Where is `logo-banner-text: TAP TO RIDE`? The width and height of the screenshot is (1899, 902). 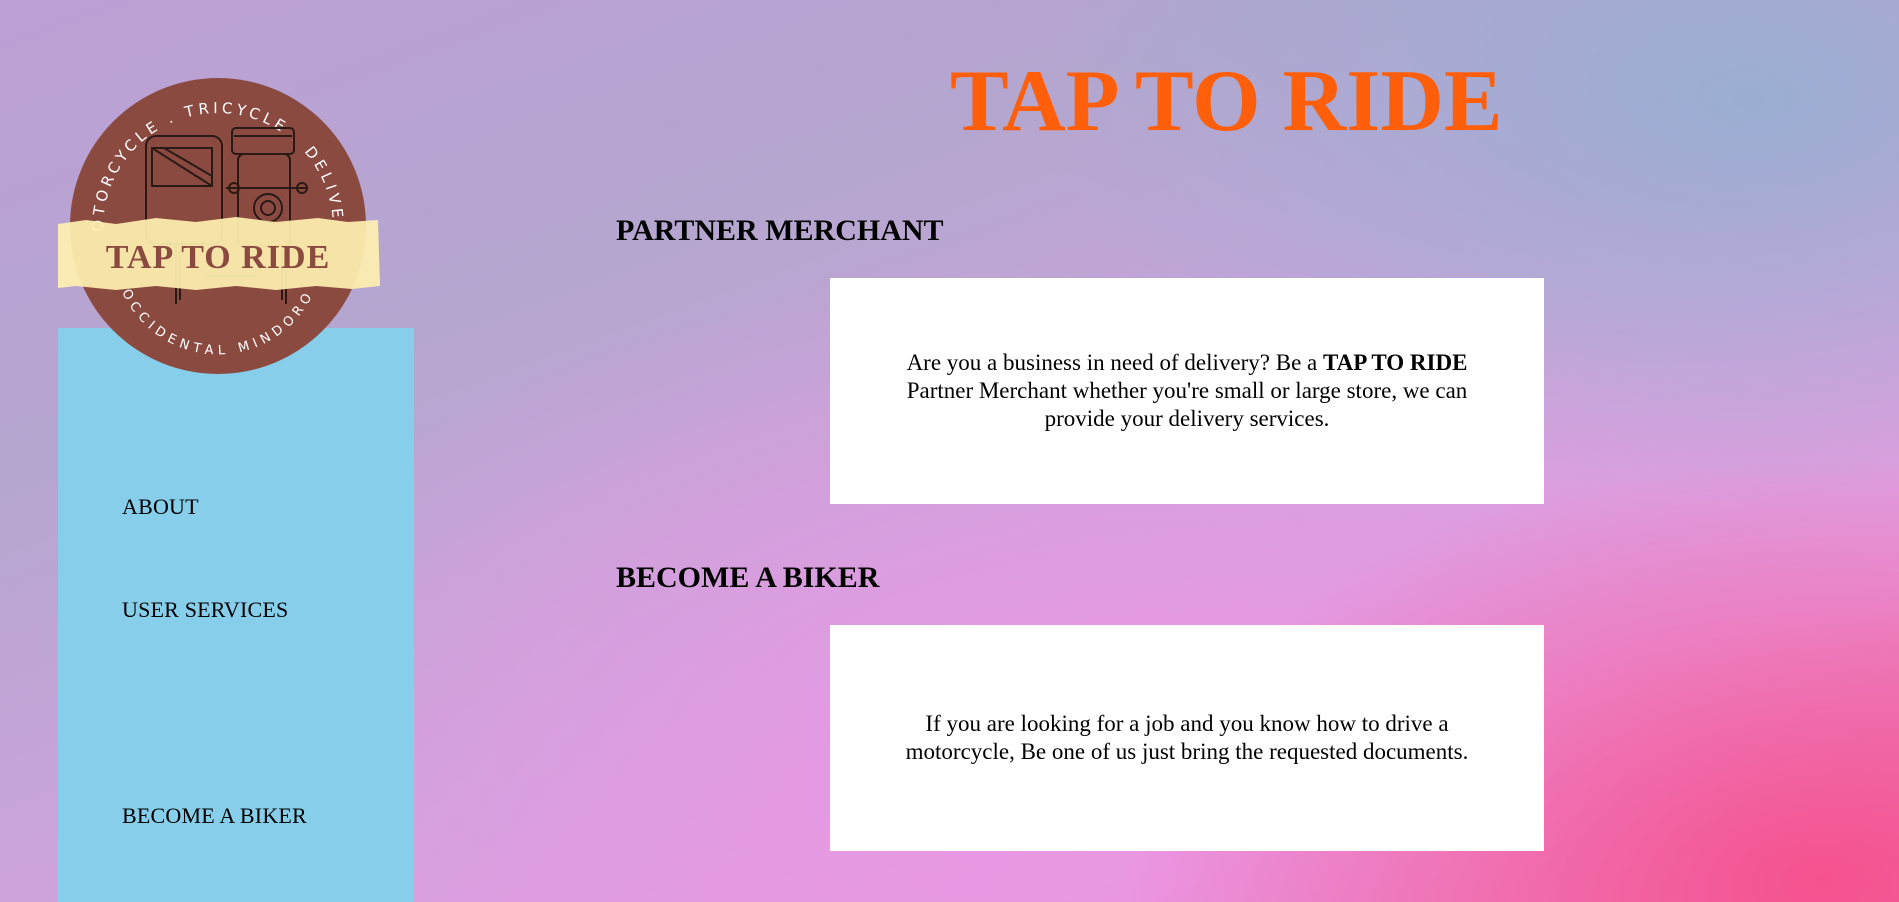
logo-banner-text: TAP TO RIDE is located at coordinates (218, 257).